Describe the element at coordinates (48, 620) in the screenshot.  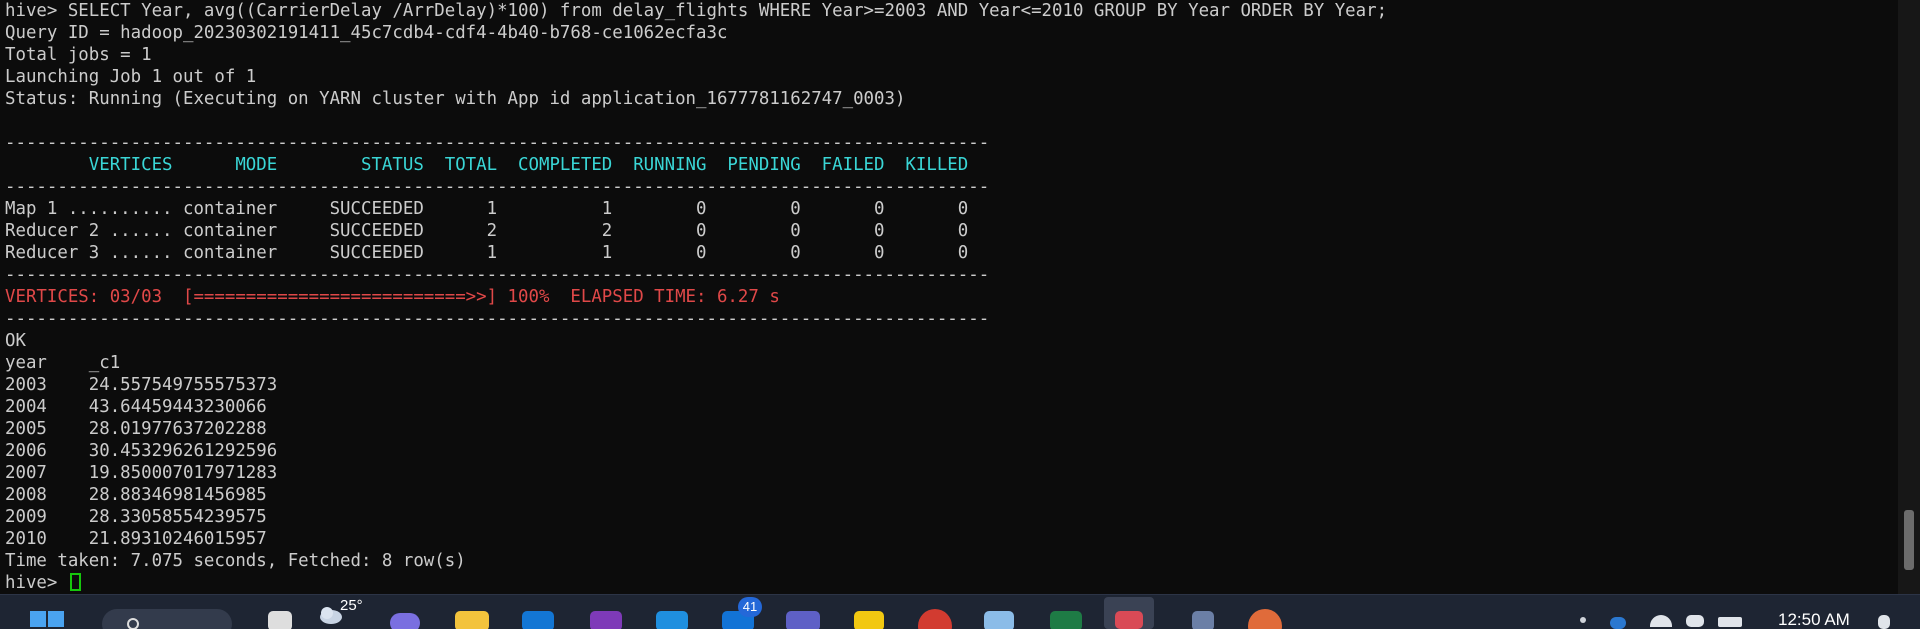
I see `windows-start-icon` at that location.